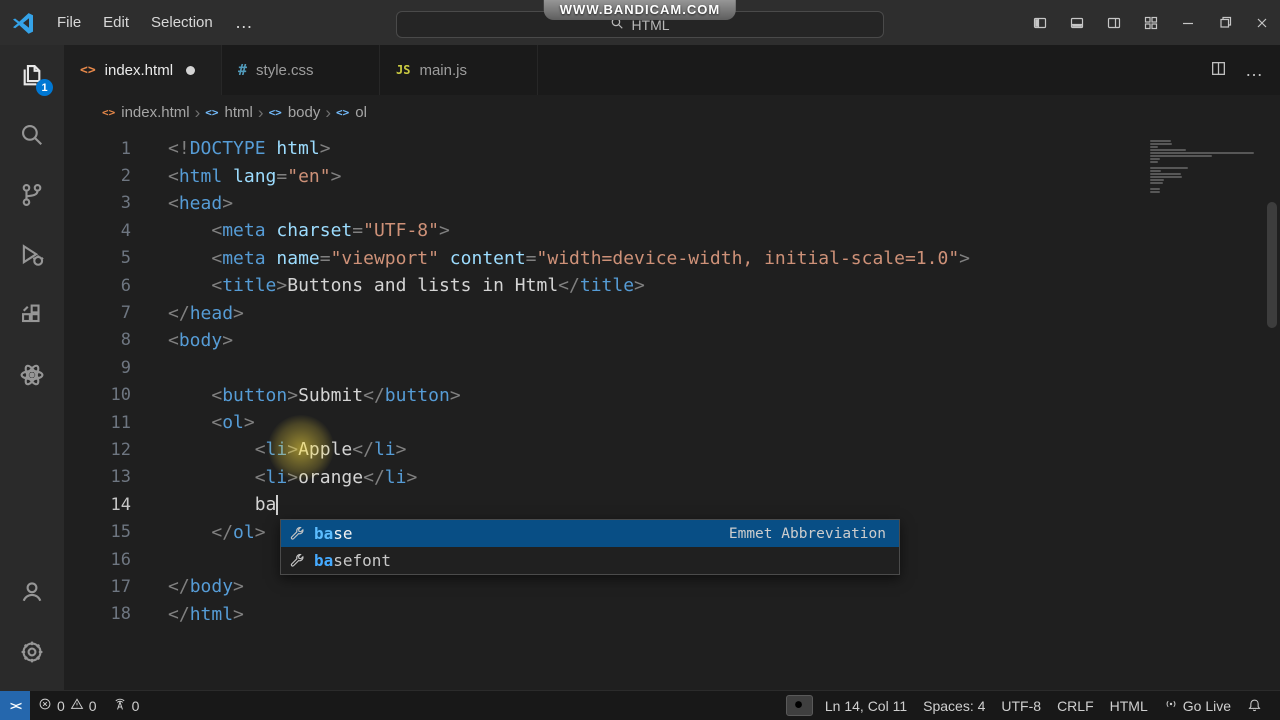  I want to click on bandicam-watermark: WWW.BANDICAM.COM, so click(640, 10).